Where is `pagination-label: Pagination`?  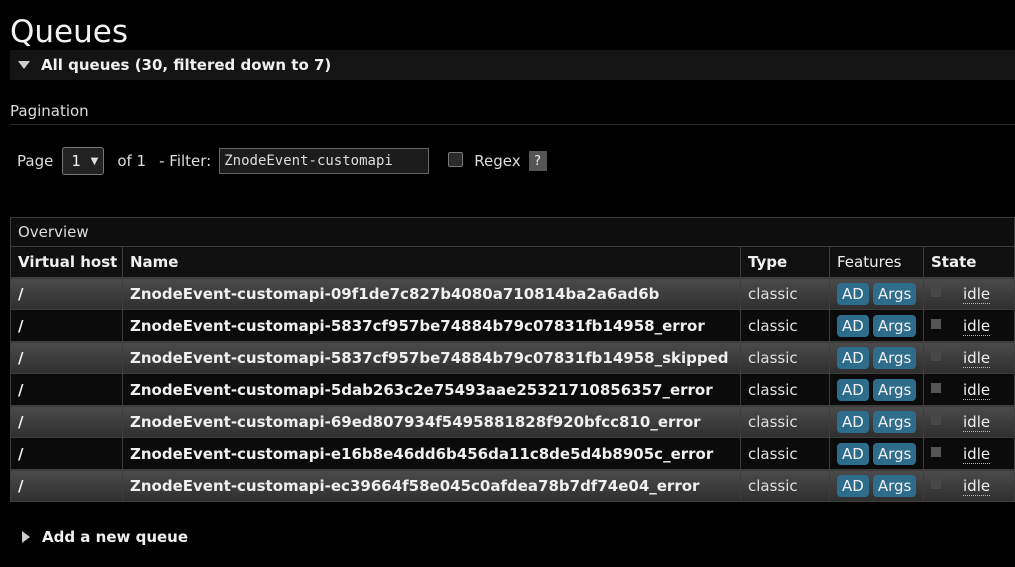 pagination-label: Pagination is located at coordinates (49, 111).